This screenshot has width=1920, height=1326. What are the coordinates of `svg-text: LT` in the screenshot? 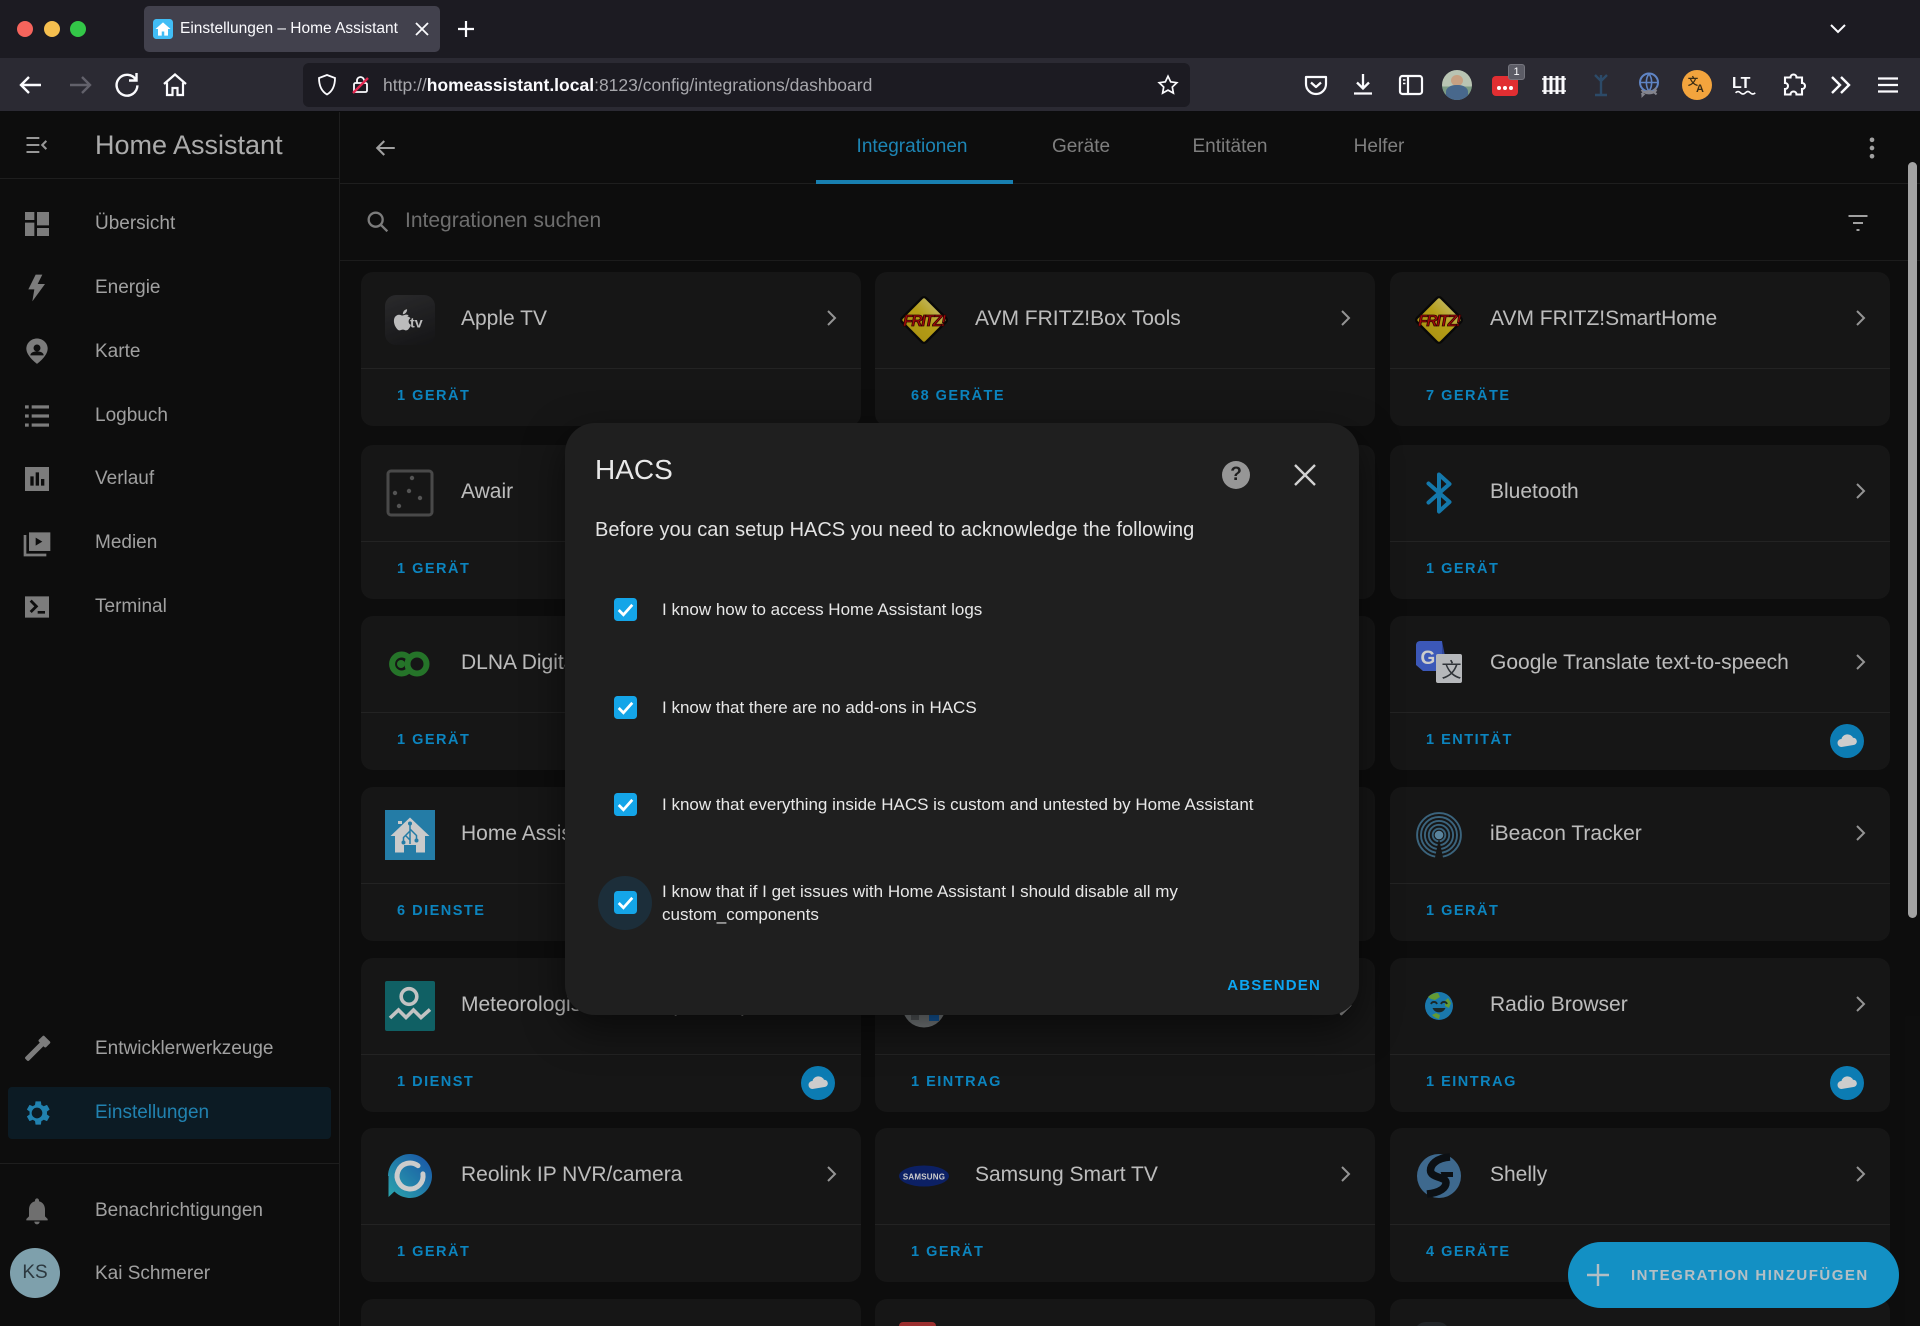 It's located at (1741, 83).